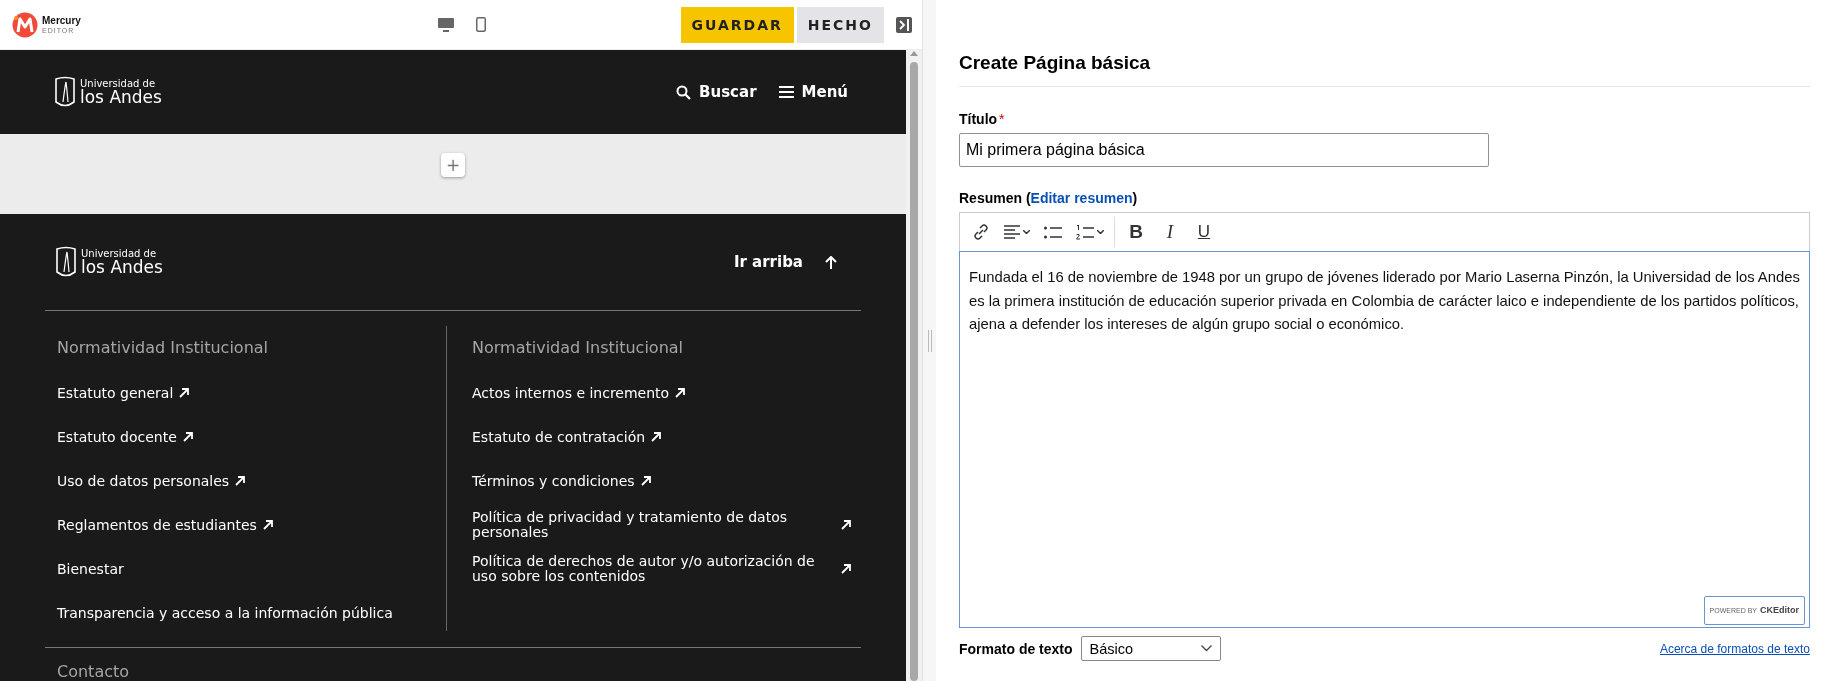 The height and width of the screenshot is (681, 1826). I want to click on collapse-panel-icon, so click(904, 24).